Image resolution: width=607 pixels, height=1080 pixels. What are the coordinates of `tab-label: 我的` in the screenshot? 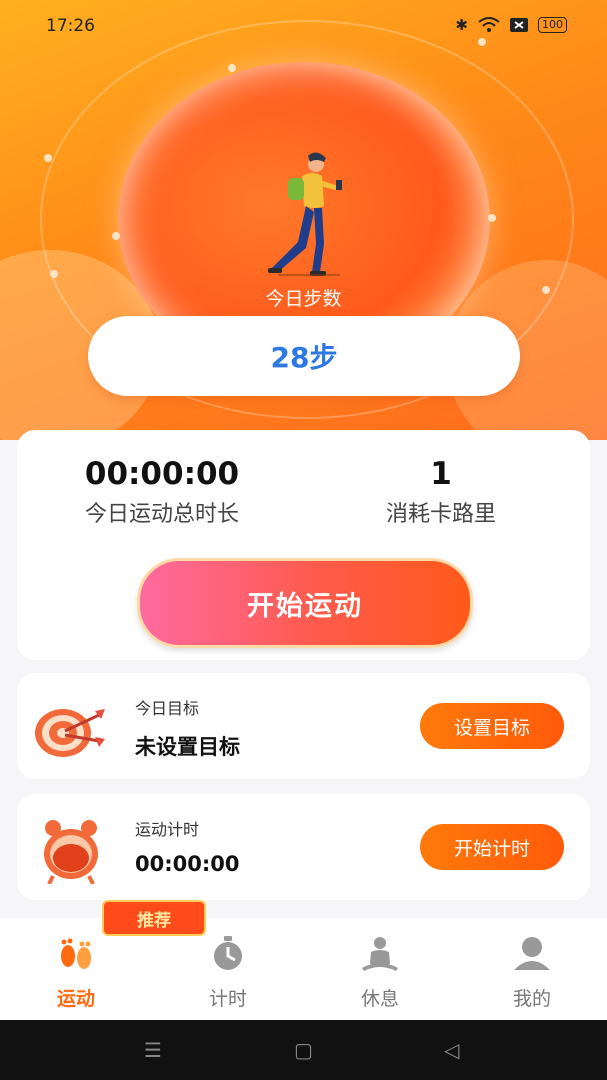 It's located at (531, 999).